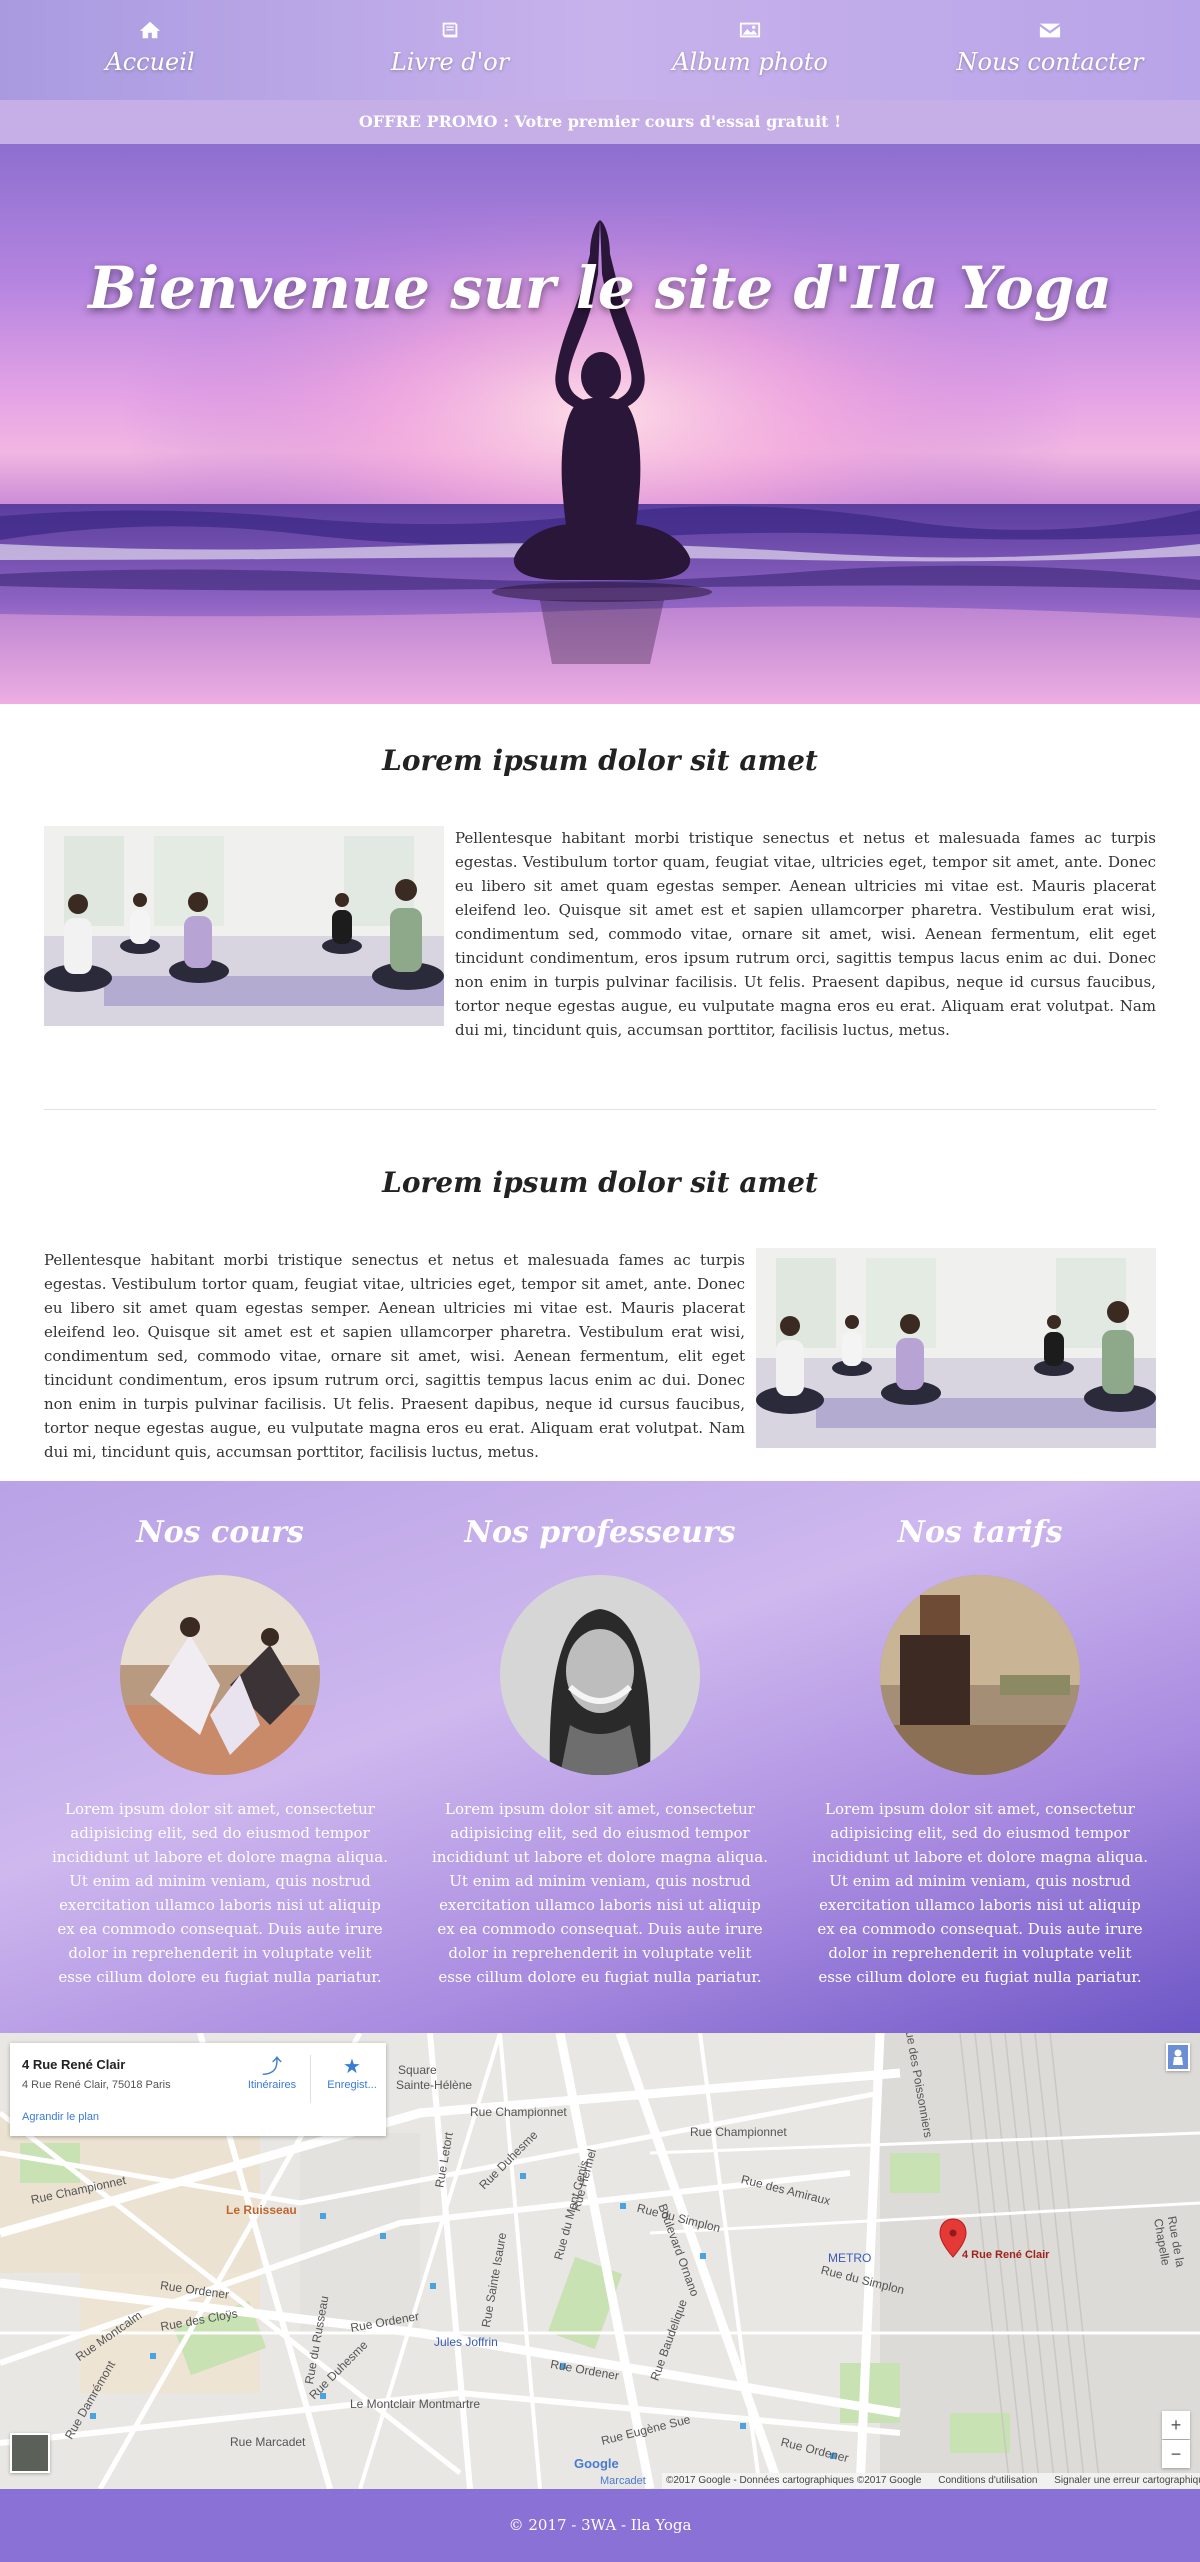 This screenshot has height=2562, width=1200. I want to click on book-icon, so click(450, 32).